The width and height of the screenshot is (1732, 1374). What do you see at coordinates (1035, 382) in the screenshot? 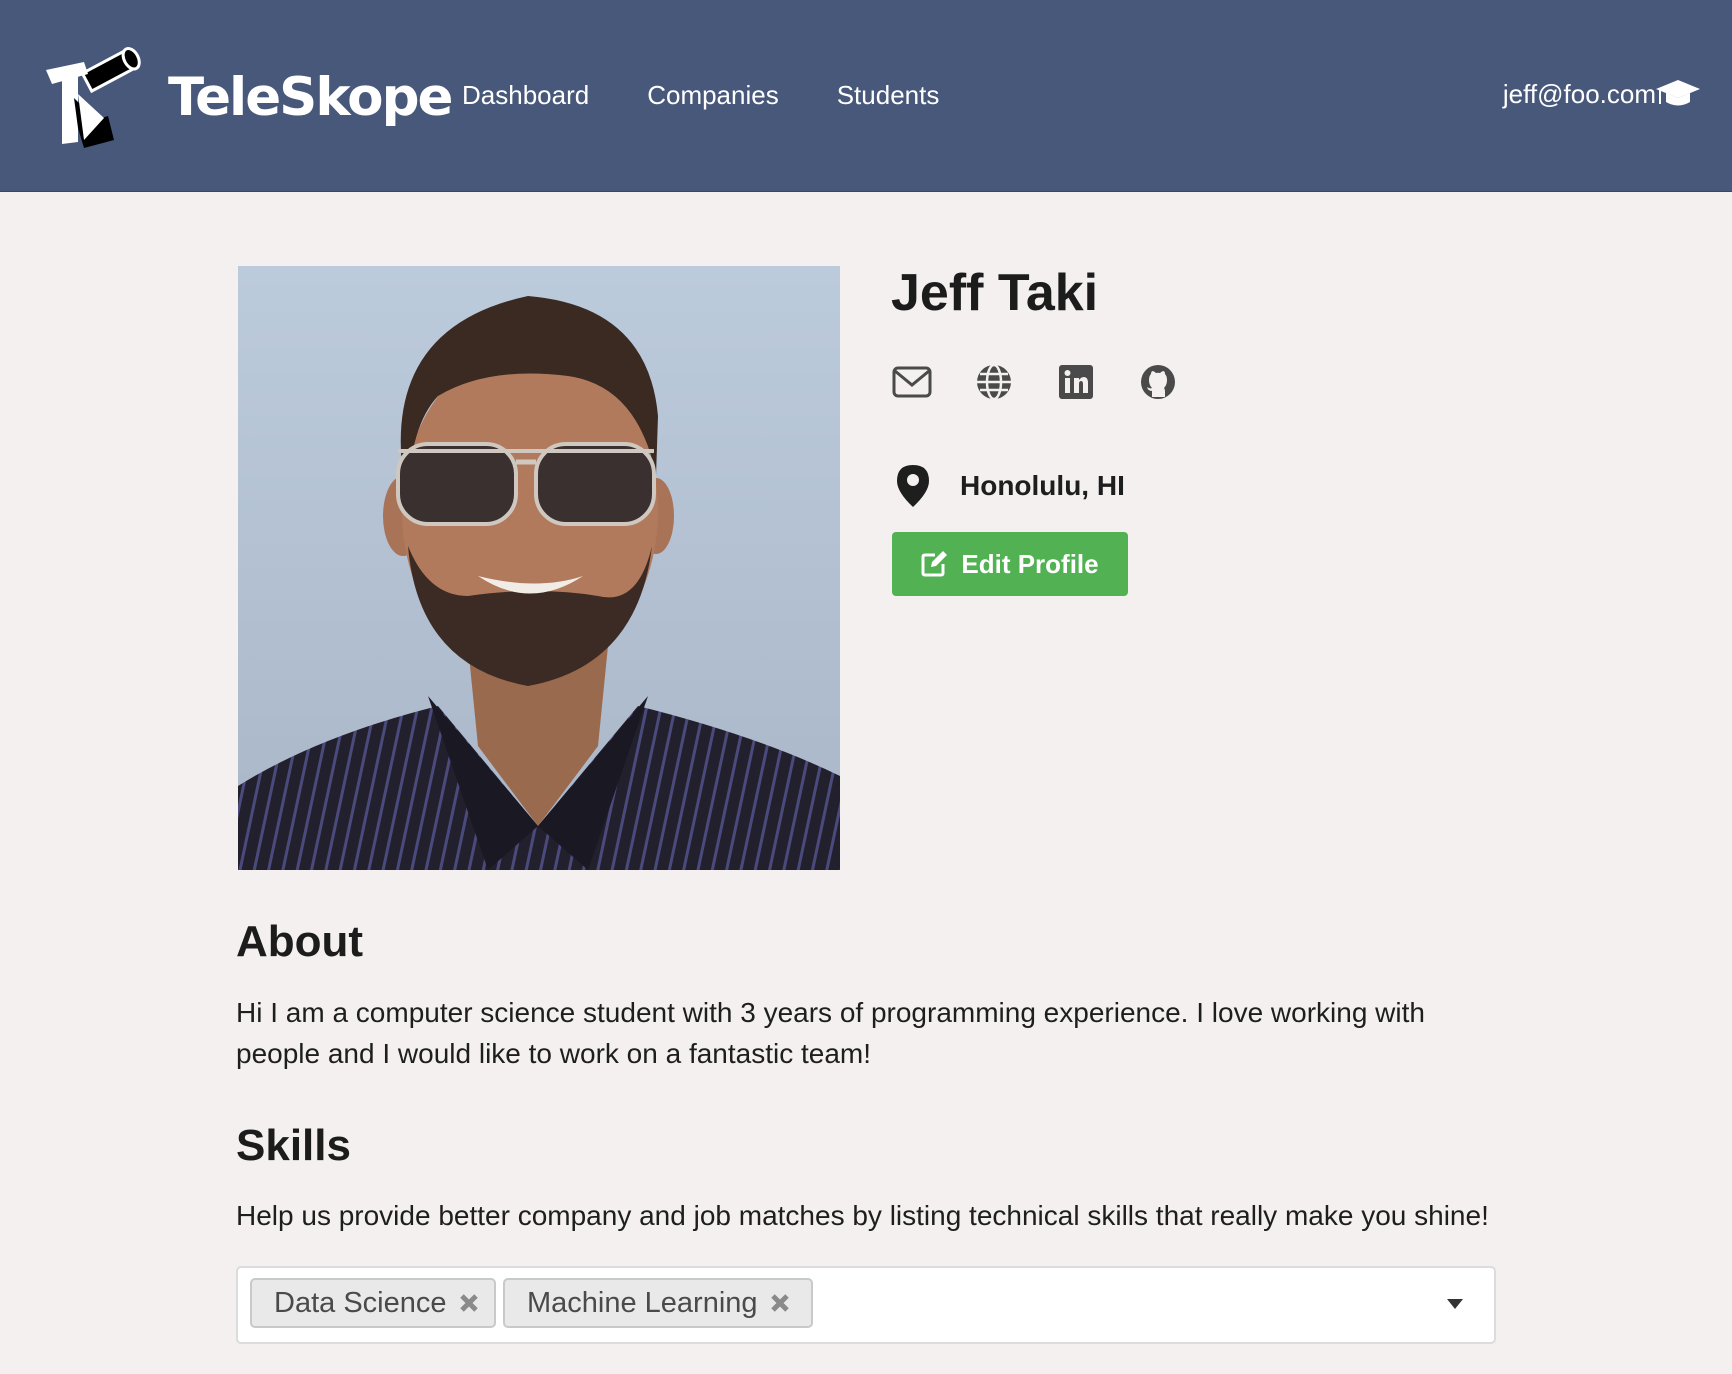
I see `social-links` at bounding box center [1035, 382].